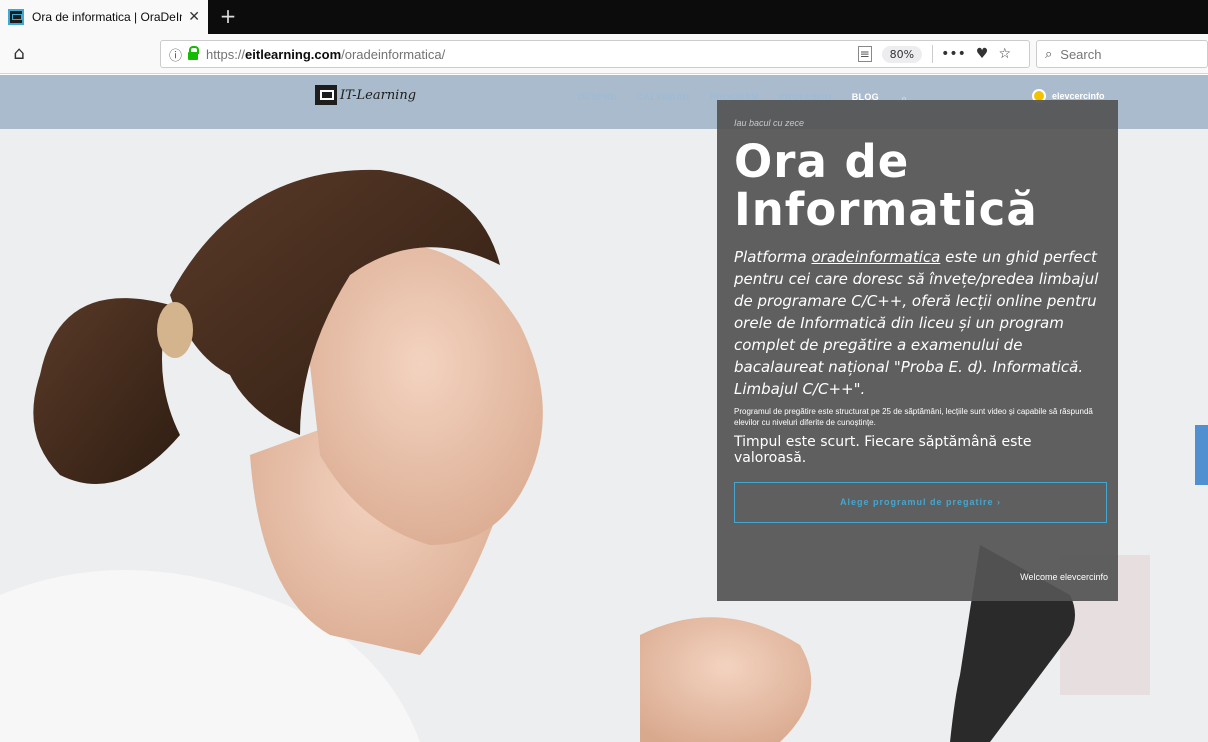 This screenshot has height=742, width=1208. Describe the element at coordinates (953, 54) in the screenshot. I see `page-actions-icon: •••` at that location.